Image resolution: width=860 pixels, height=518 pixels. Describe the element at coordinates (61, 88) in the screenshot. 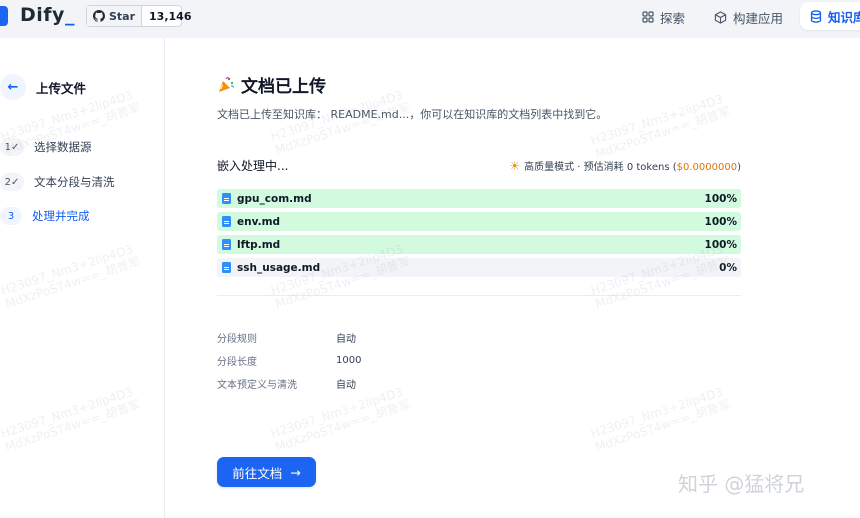

I see `sidebar-title: 上传文件` at that location.